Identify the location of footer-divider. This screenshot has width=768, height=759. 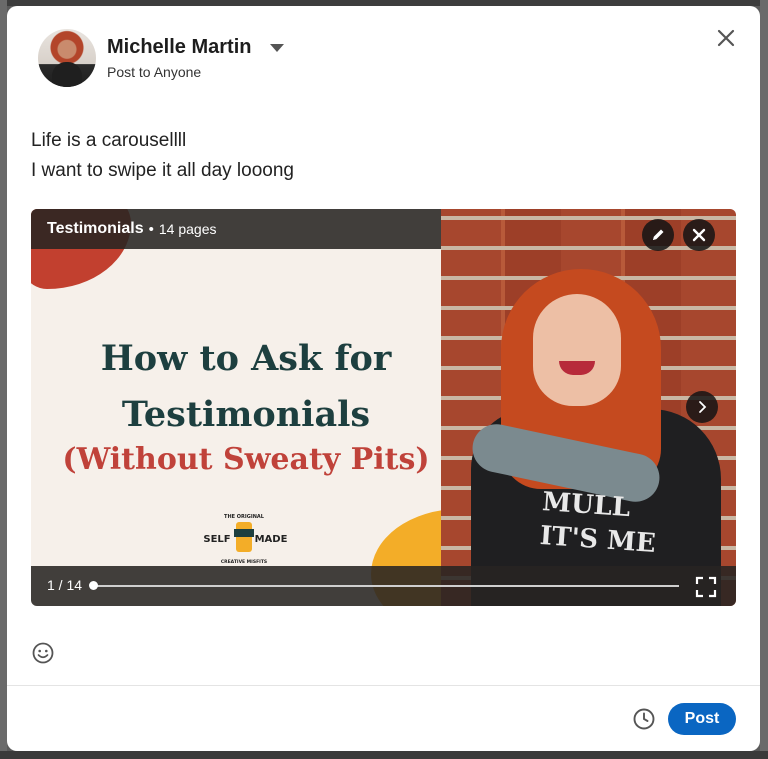
(383, 685).